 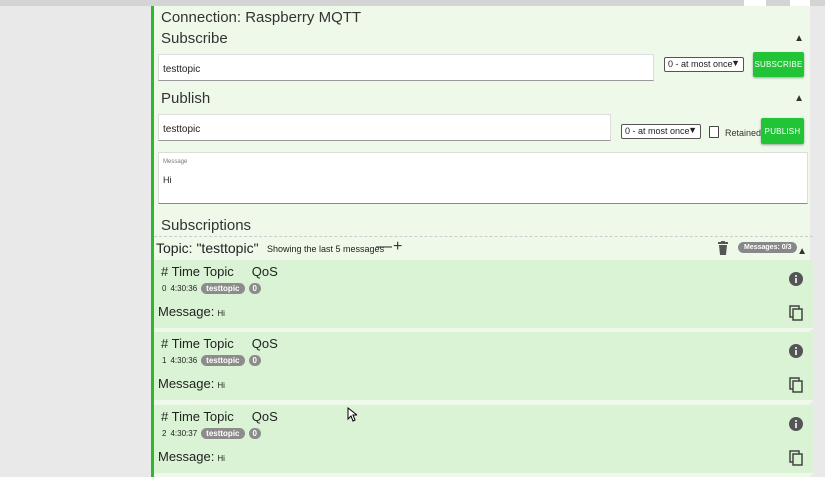 What do you see at coordinates (175, 162) in the screenshot?
I see `message-field-label: Message` at bounding box center [175, 162].